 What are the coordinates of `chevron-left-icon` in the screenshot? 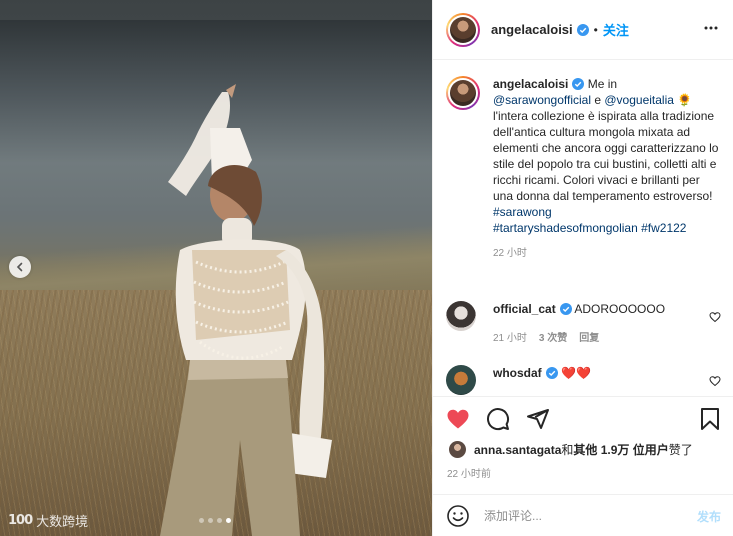 It's located at (19, 267).